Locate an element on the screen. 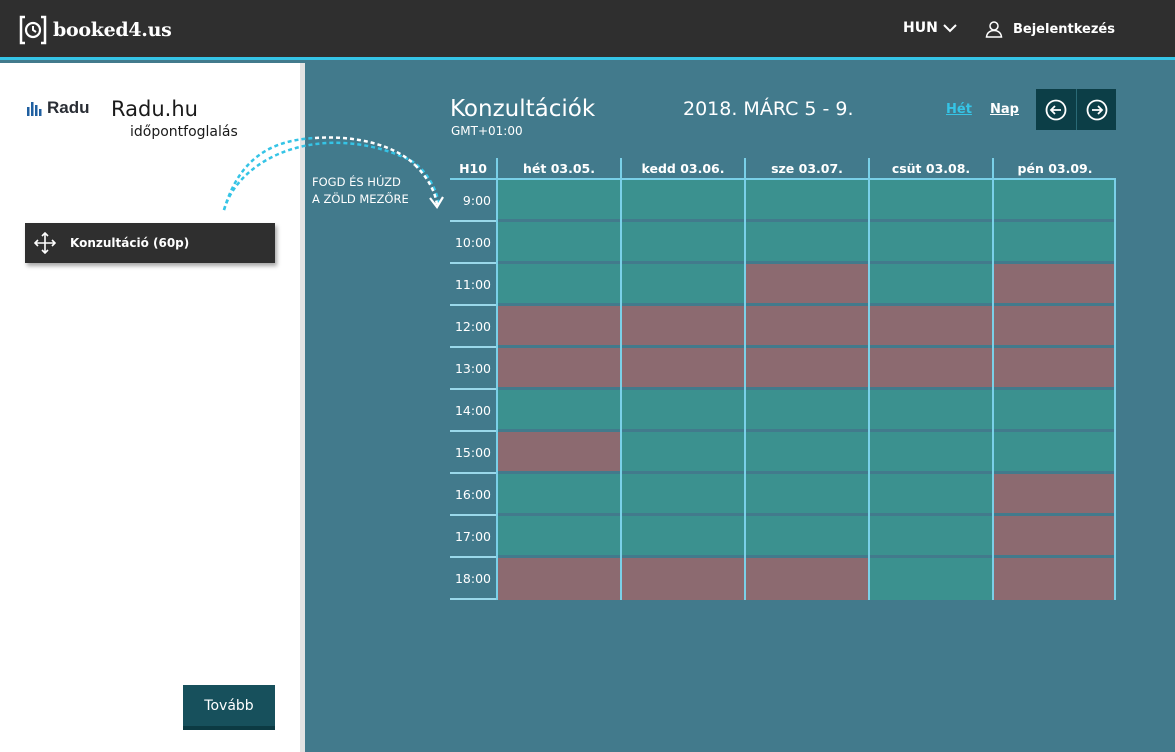  view-day-link: Nap is located at coordinates (1004, 109).